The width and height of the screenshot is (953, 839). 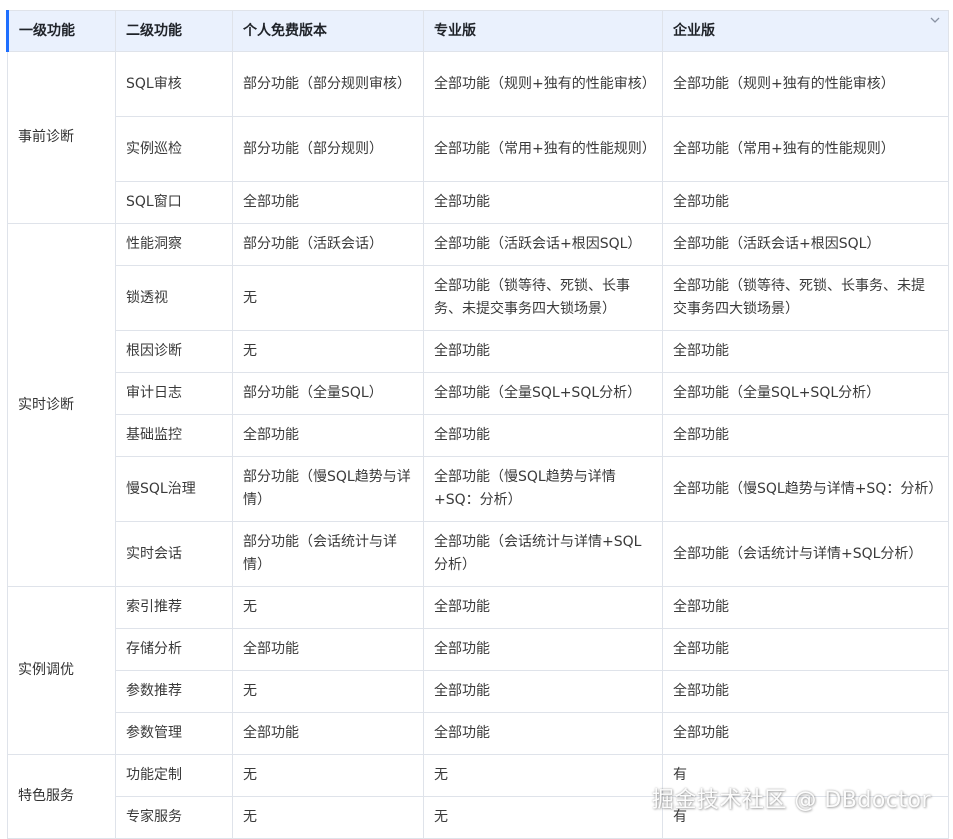 I want to click on group-cell: 特色服务, so click(x=61, y=796).